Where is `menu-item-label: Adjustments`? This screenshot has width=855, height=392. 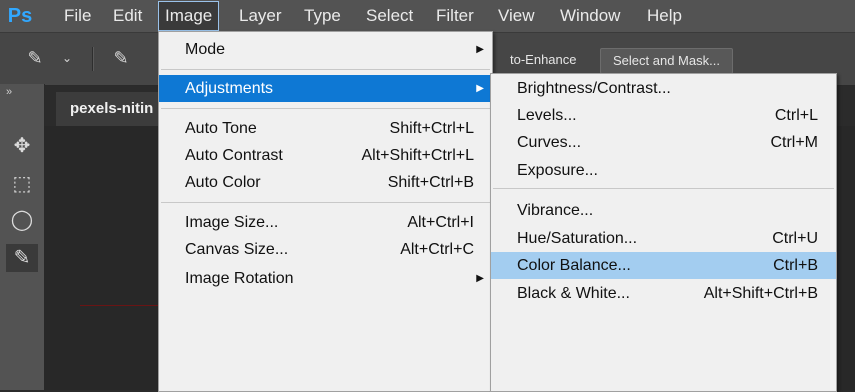
menu-item-label: Adjustments is located at coordinates (229, 88).